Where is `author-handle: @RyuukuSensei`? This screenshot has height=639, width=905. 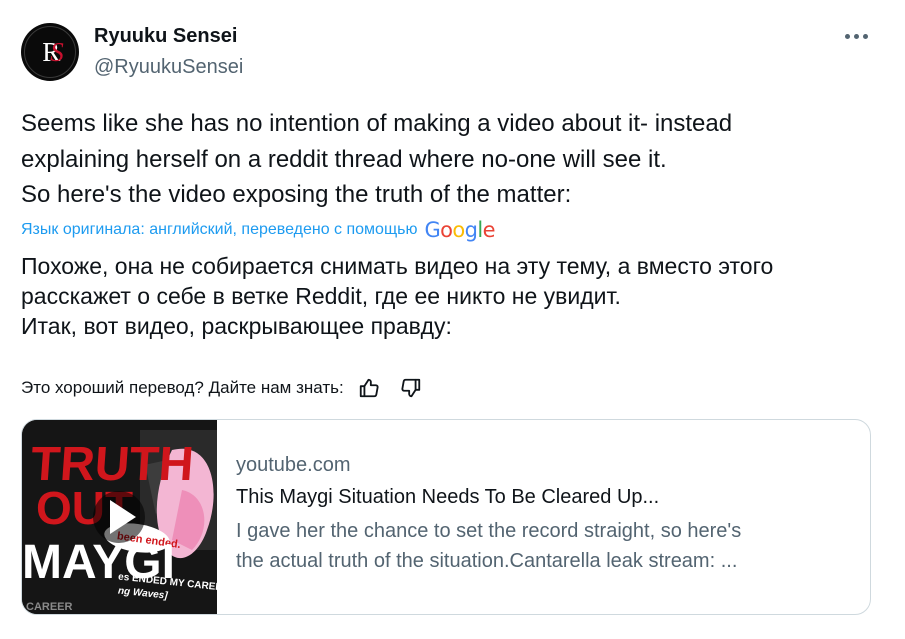
author-handle: @RyuukuSensei is located at coordinates (168, 67).